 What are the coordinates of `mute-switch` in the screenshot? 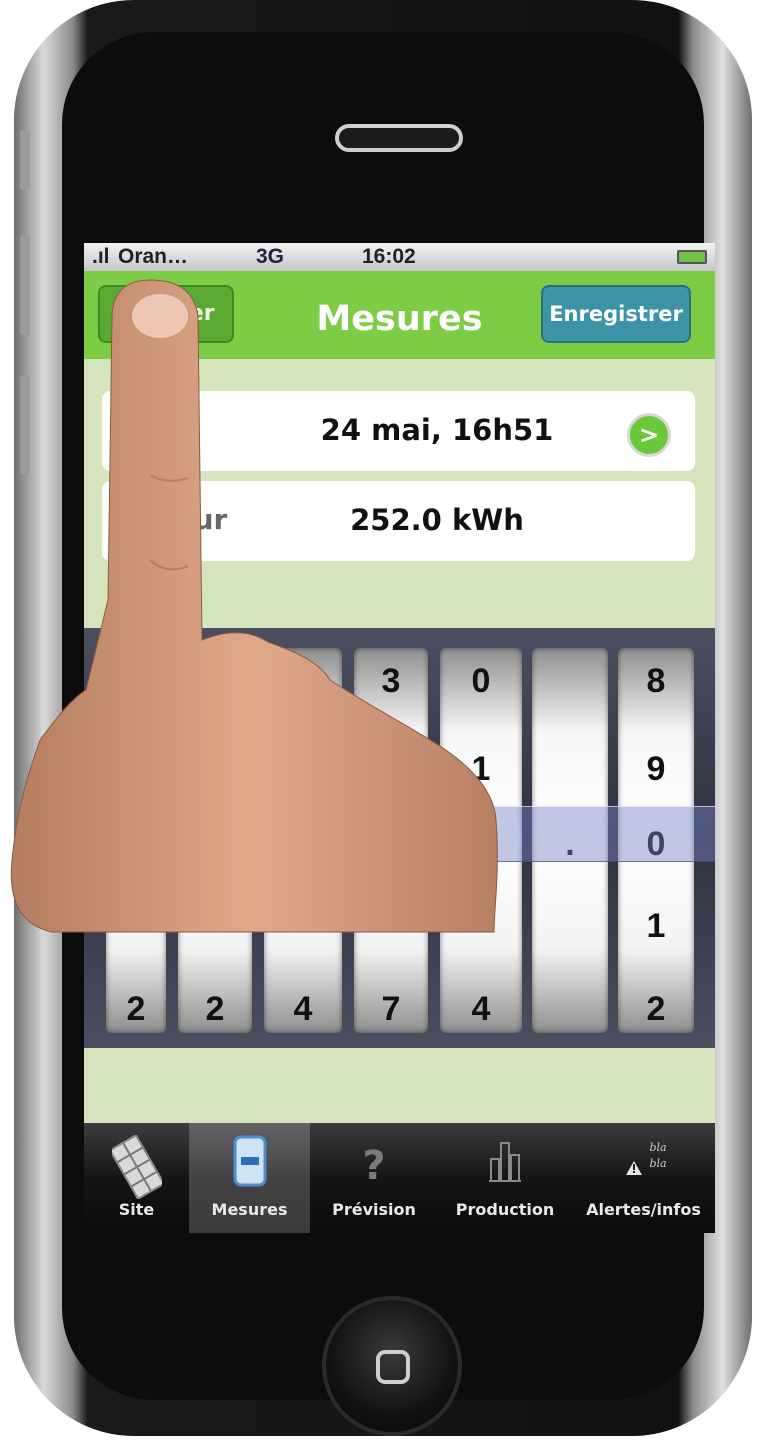 It's located at (25, 160).